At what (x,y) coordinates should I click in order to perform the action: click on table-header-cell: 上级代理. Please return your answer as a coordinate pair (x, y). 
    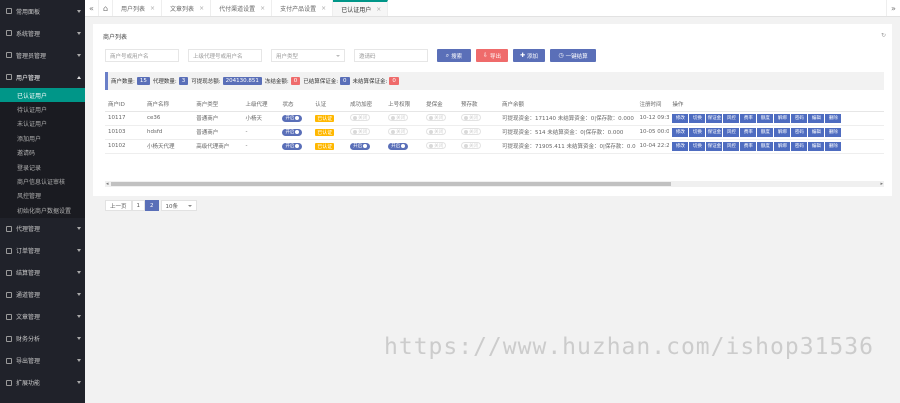
    Looking at the image, I should click on (261, 104).